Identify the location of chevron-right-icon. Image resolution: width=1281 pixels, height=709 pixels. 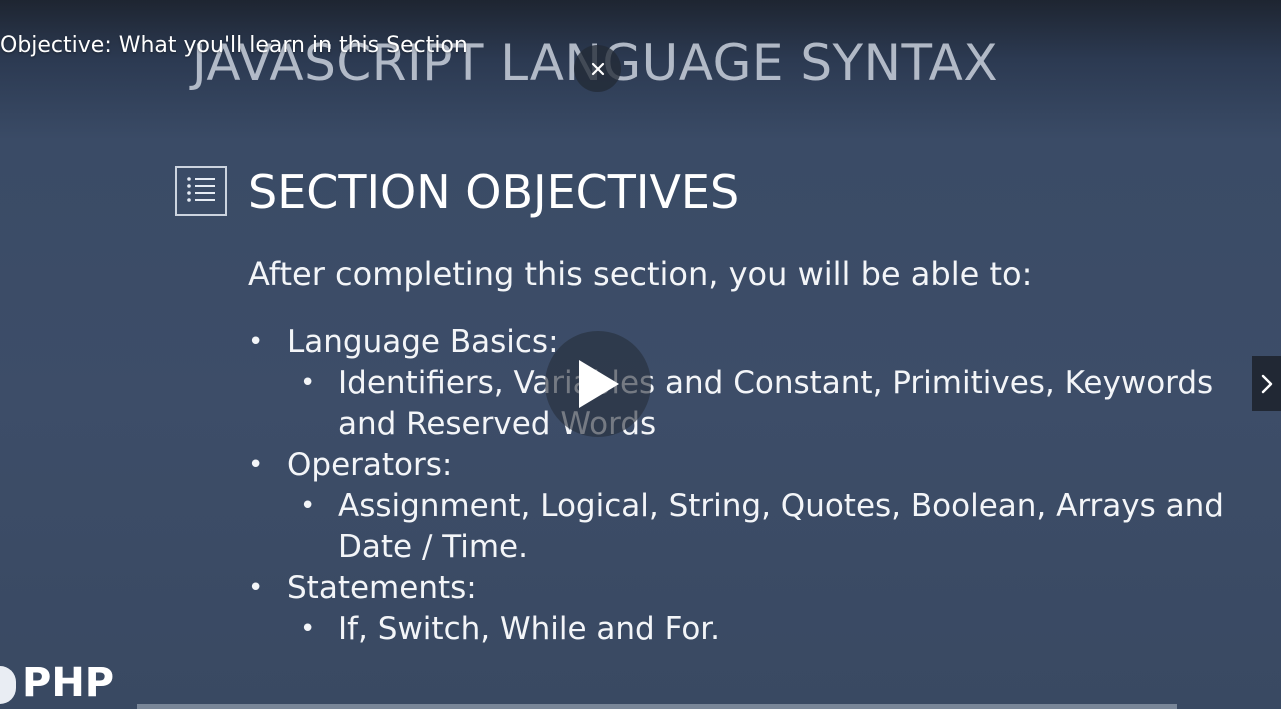
(1266, 383).